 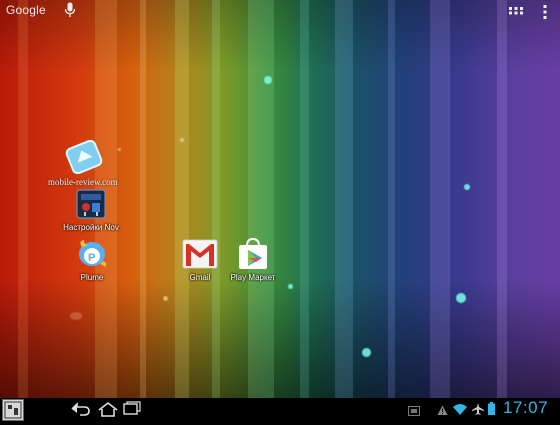 I want to click on system-bar: 17:07, so click(x=280, y=409).